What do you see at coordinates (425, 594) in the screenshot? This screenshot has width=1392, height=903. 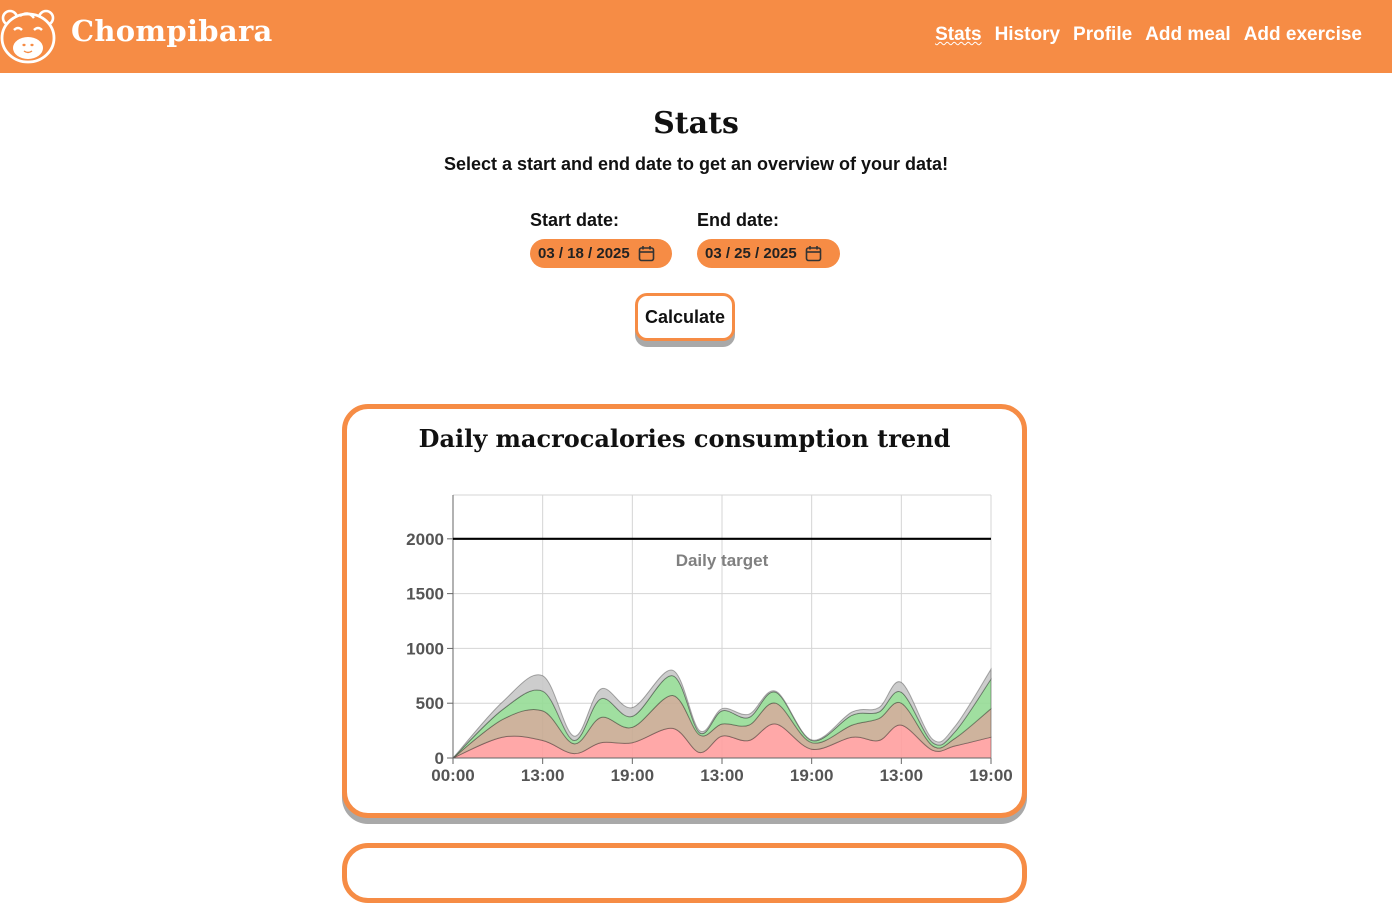 I see `y-tick-label: 1500` at bounding box center [425, 594].